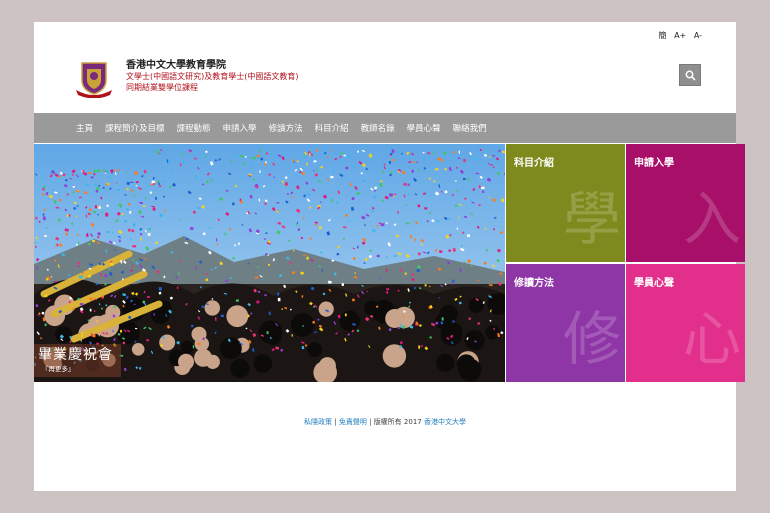 This screenshot has width=770, height=513. What do you see at coordinates (654, 283) in the screenshot?
I see `tile-student-voices-label: 學員心聲` at bounding box center [654, 283].